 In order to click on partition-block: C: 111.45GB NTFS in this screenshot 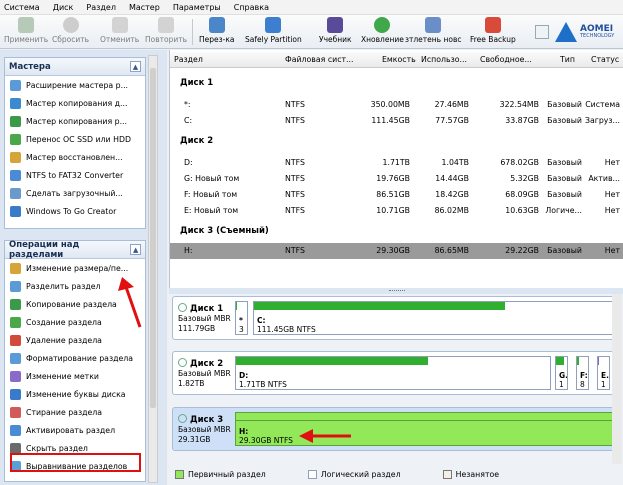, I will do `click(433, 318)`.